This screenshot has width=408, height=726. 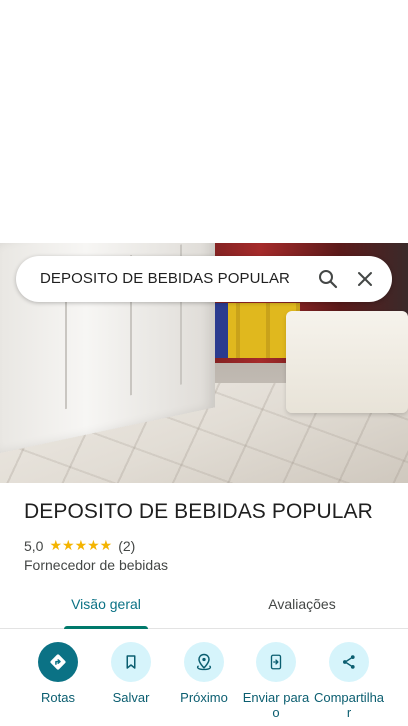 I want to click on star-rating-icon: ★★★★★, so click(x=81, y=545).